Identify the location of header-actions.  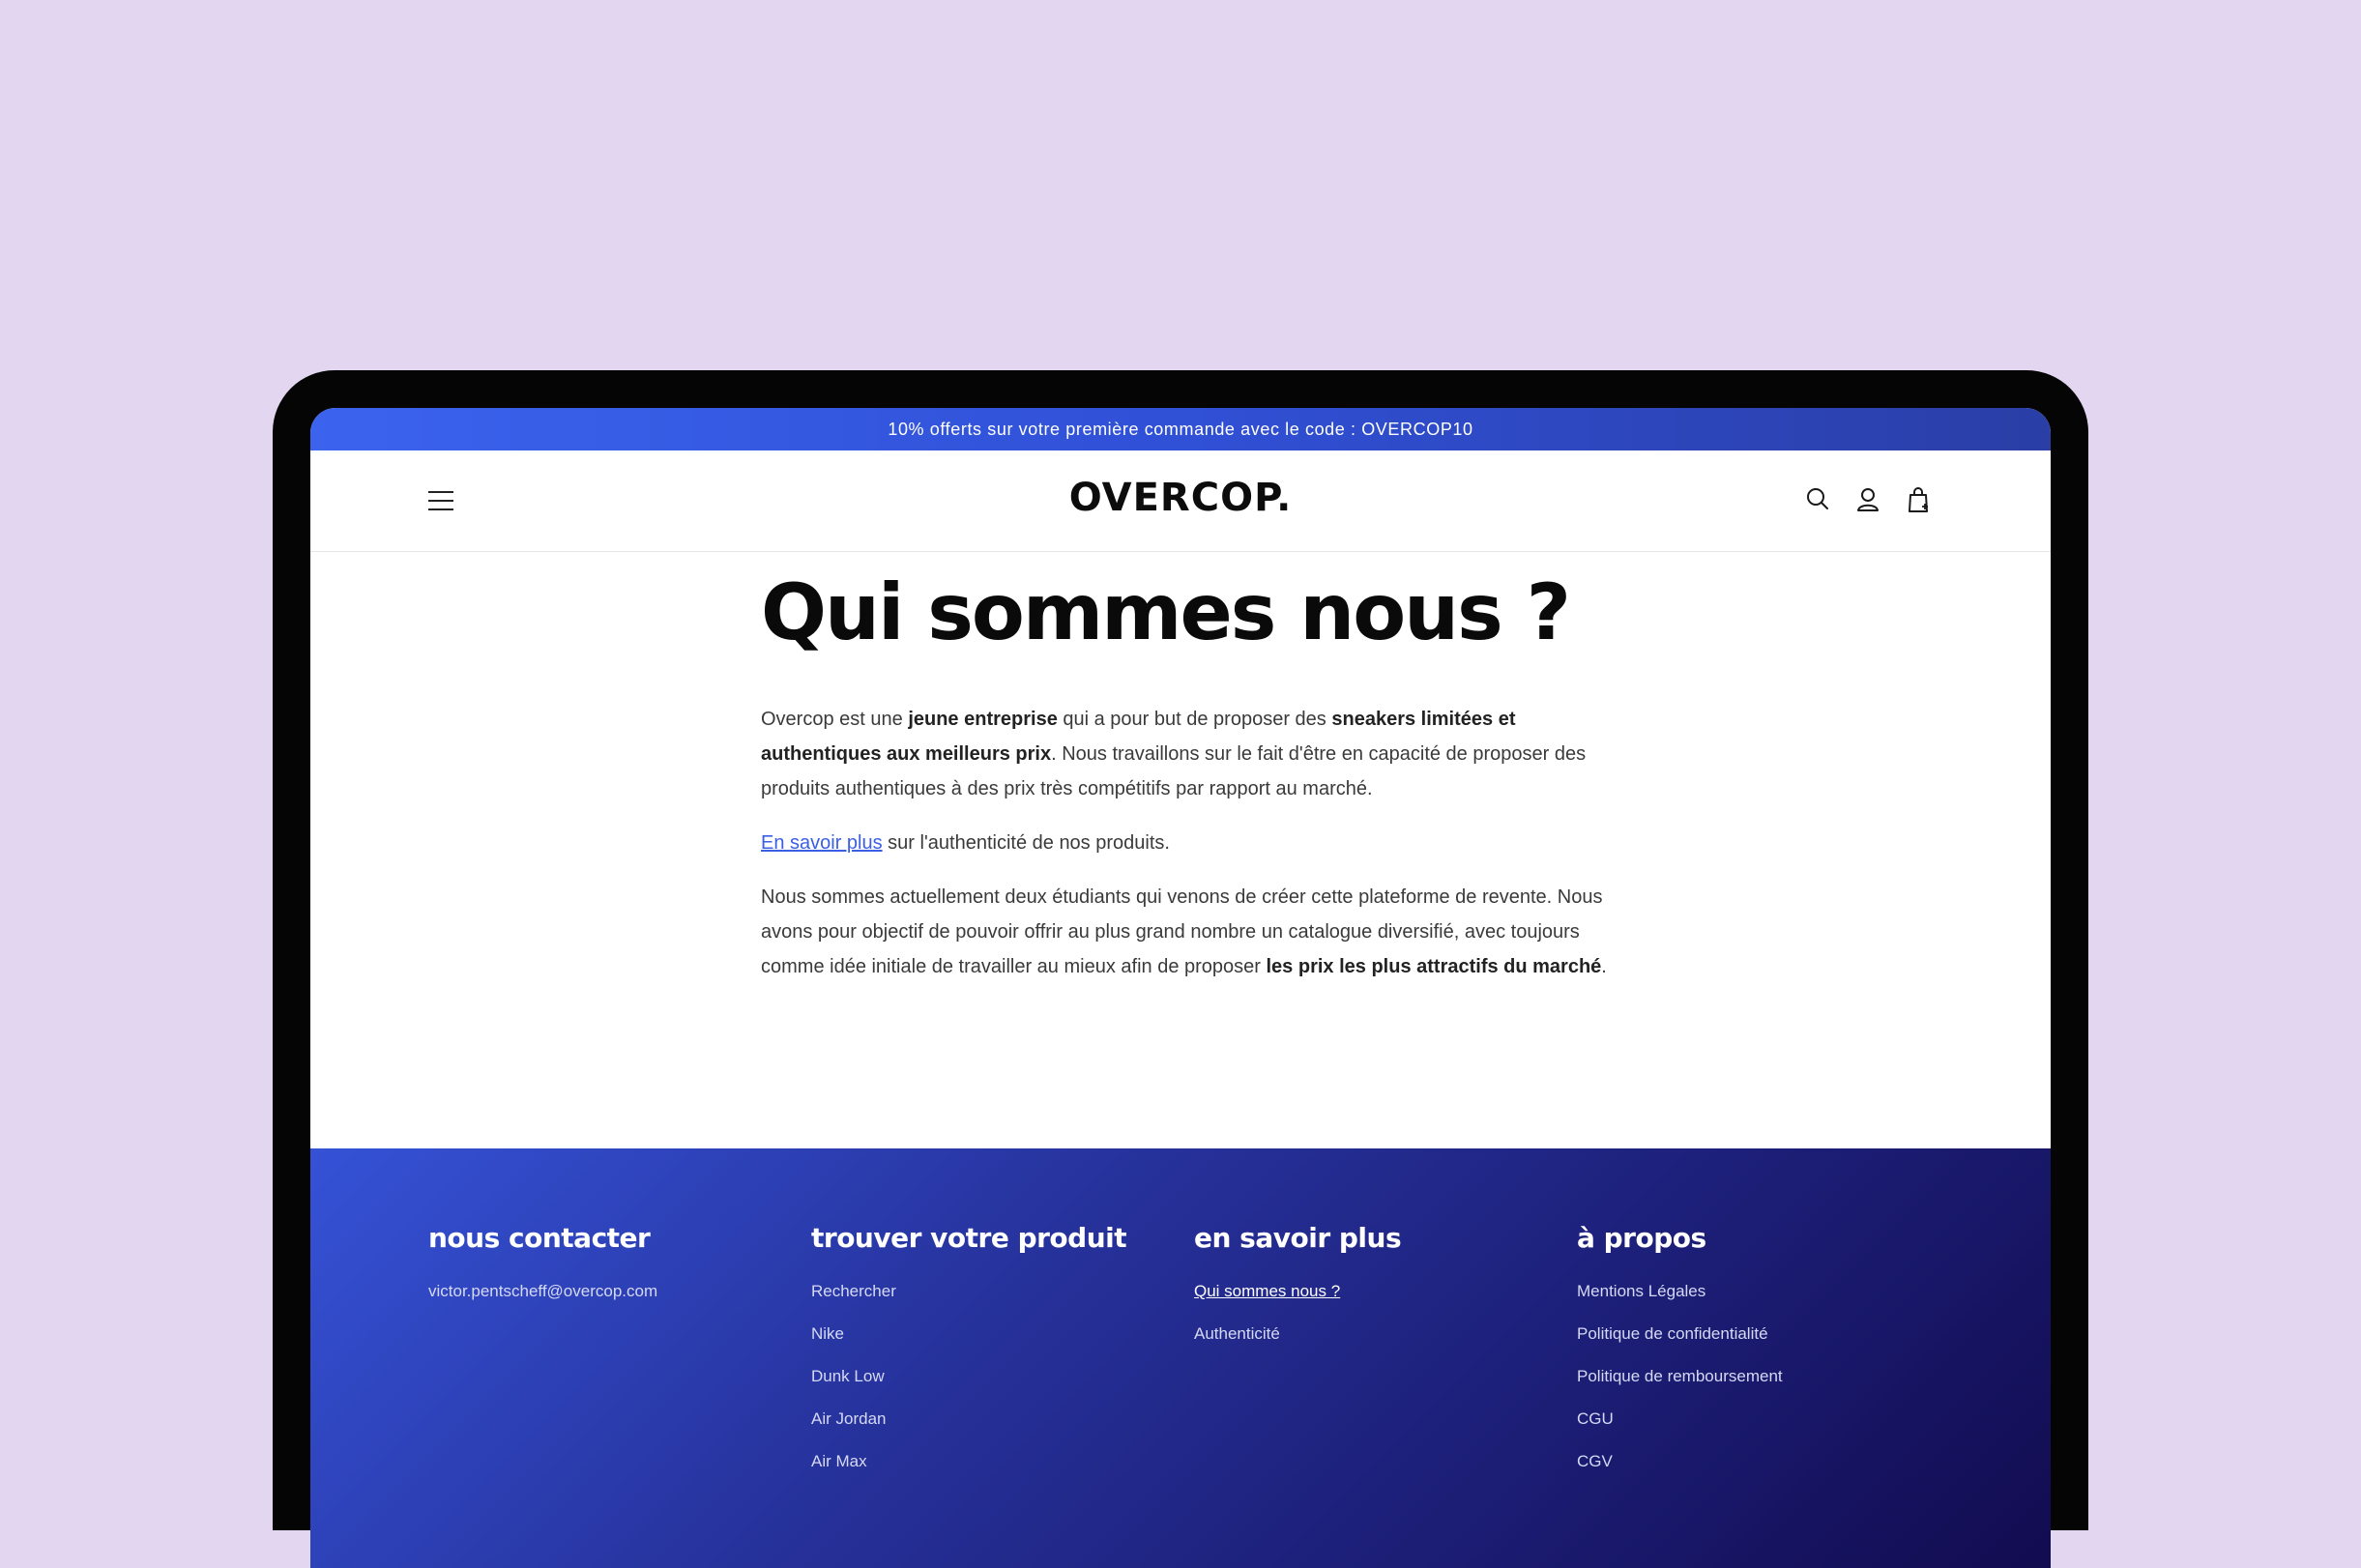
(1868, 499).